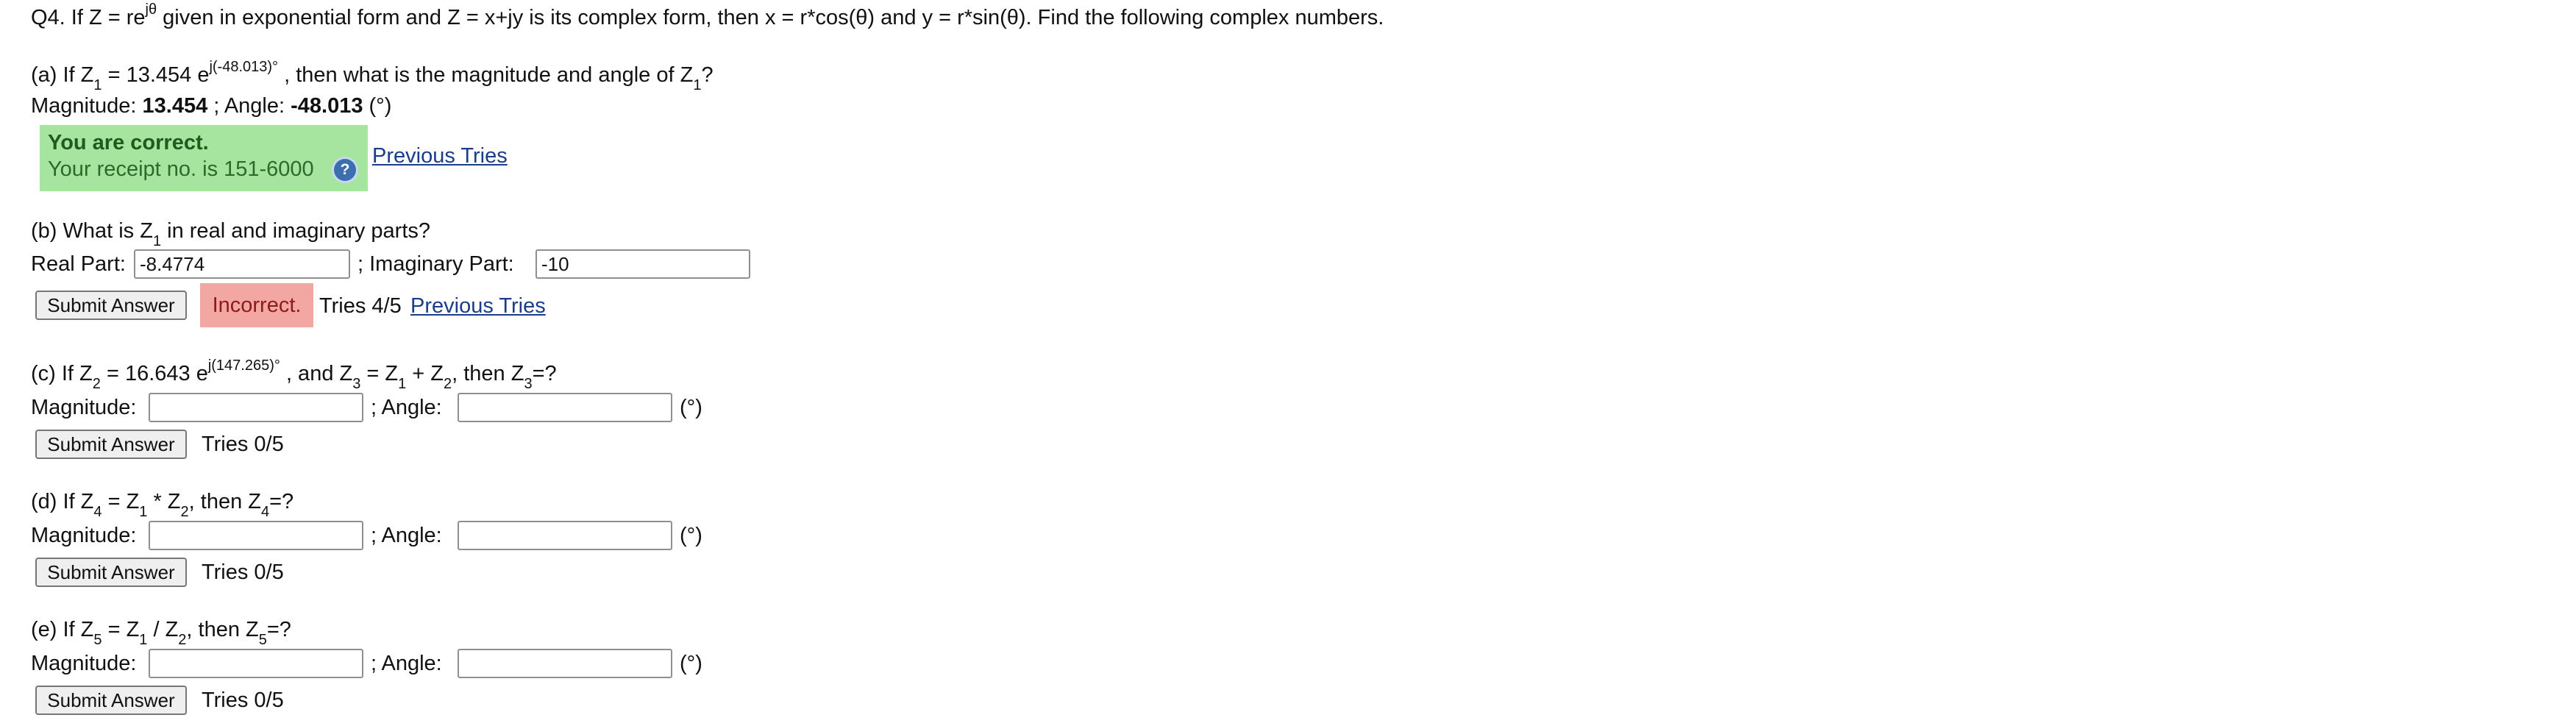  What do you see at coordinates (121, 501) in the screenshot?
I see `part-d-text: = Z` at bounding box center [121, 501].